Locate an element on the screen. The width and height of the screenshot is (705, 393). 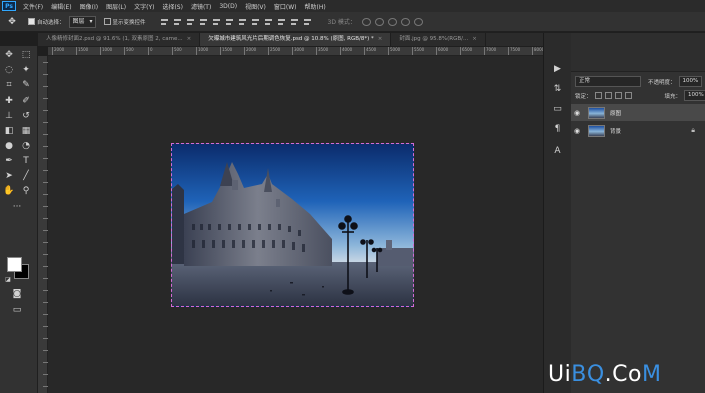
distribute-hcenter-icon is located at coordinates (294, 21).